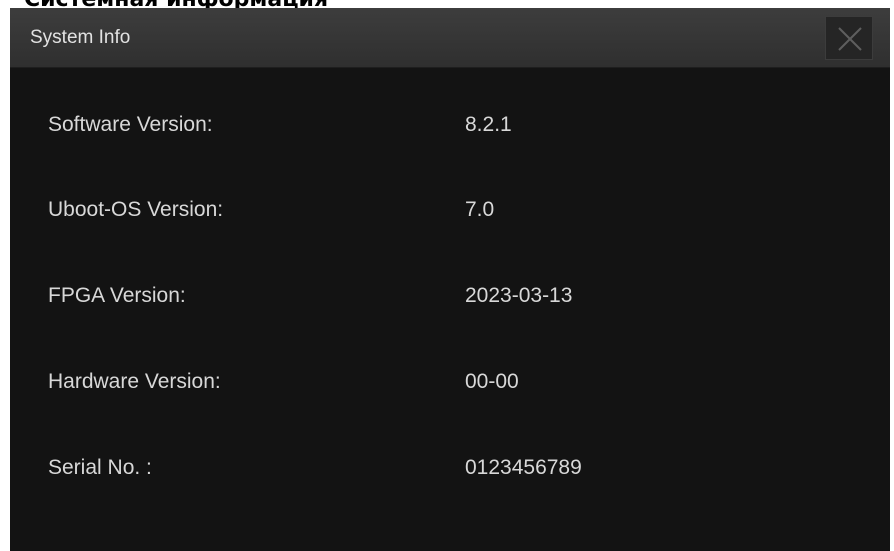 This screenshot has width=894, height=551. Describe the element at coordinates (492, 381) in the screenshot. I see `hardware-version-value: 00-00` at that location.